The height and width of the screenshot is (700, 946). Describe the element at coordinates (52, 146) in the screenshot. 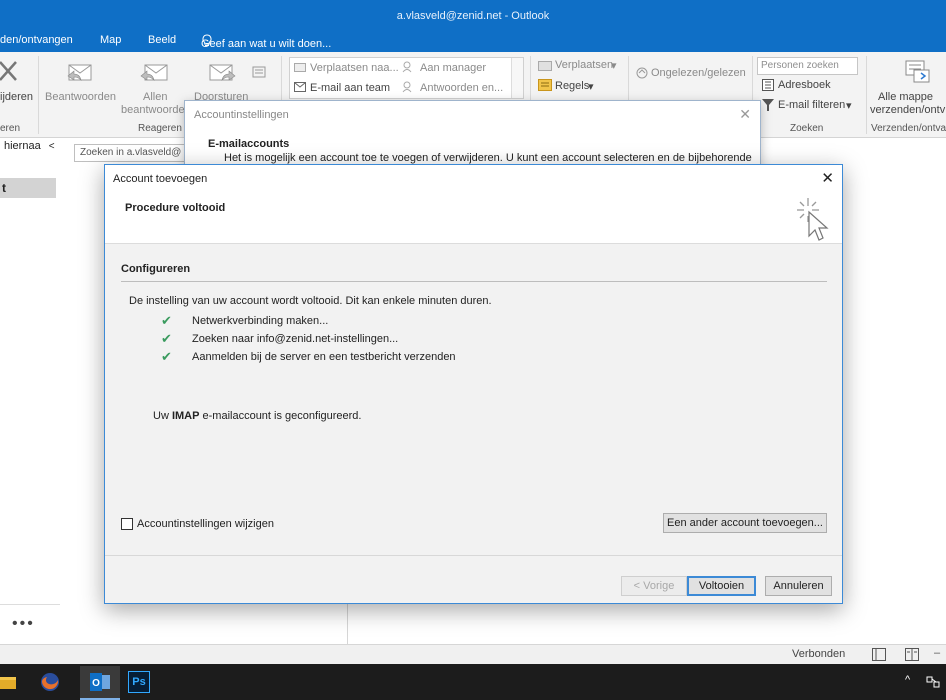

I see `collapse-pane-icon: <` at that location.